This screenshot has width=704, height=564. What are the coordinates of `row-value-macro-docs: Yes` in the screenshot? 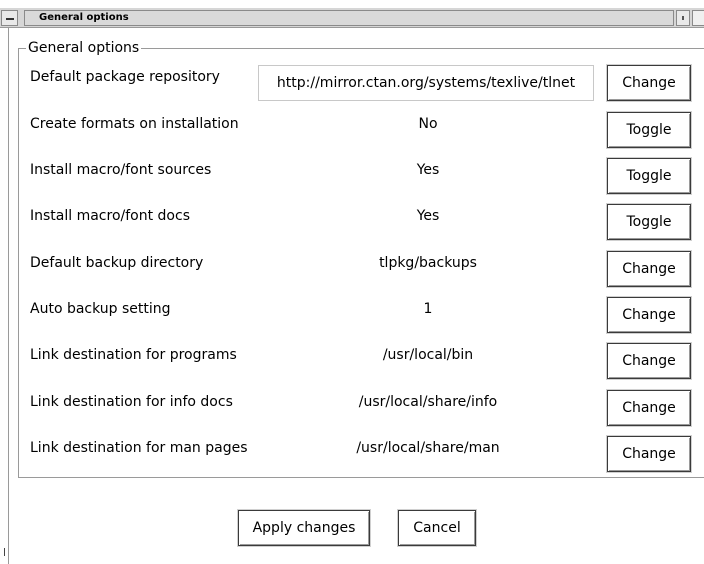 It's located at (428, 216).